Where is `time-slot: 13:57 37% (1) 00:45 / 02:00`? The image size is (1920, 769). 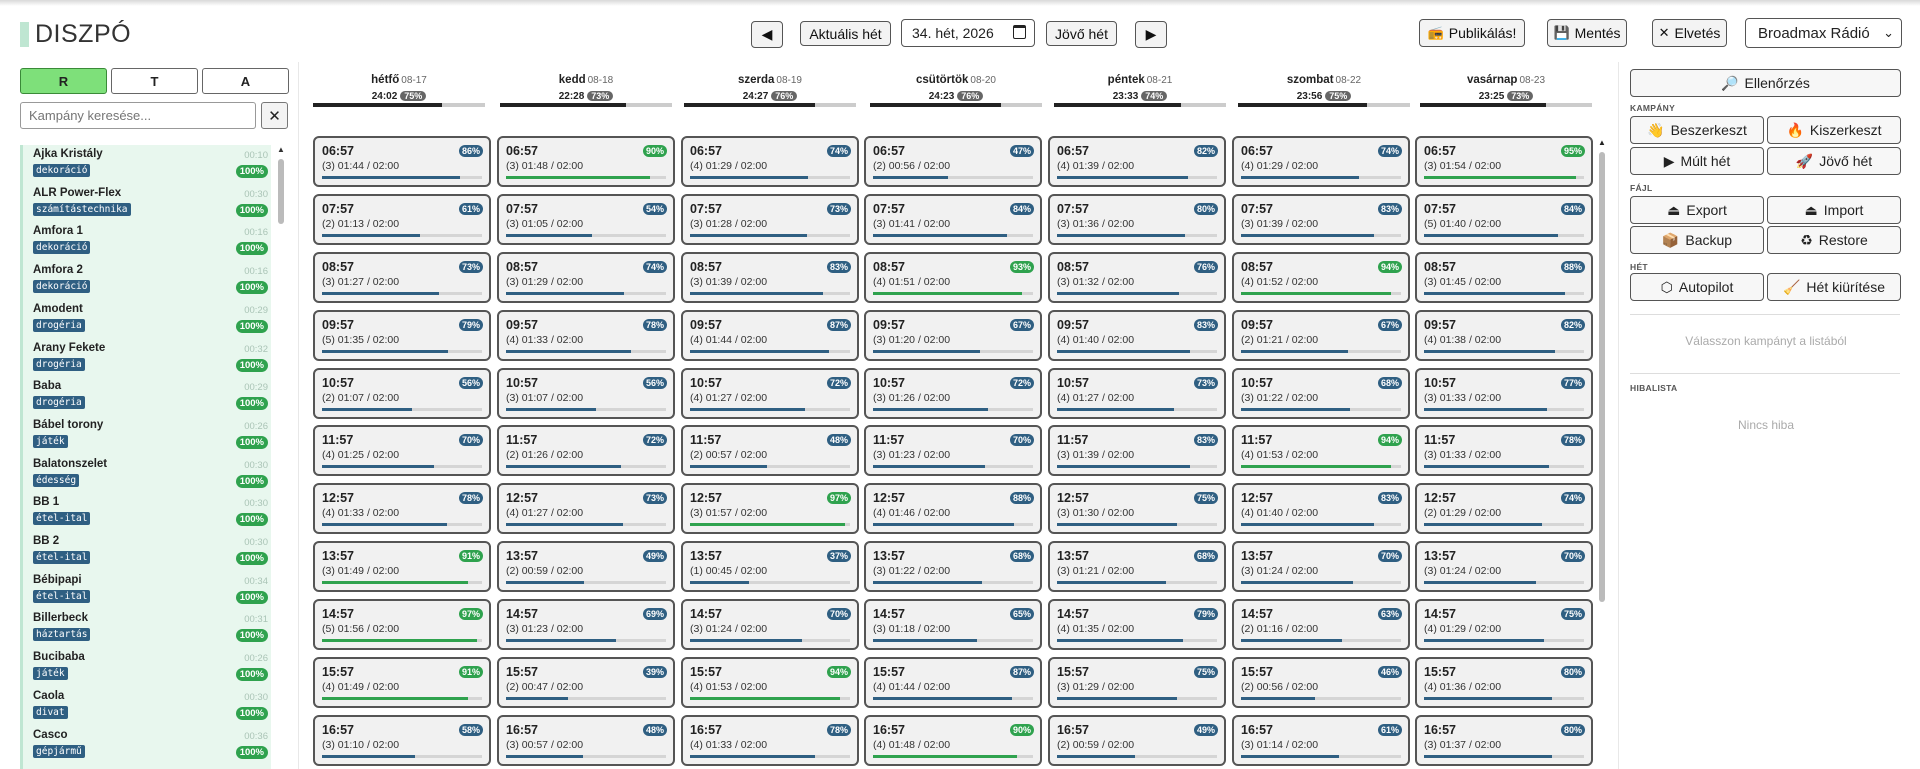
time-slot: 13:57 37% (1) 00:45 / 02:00 is located at coordinates (770, 566).